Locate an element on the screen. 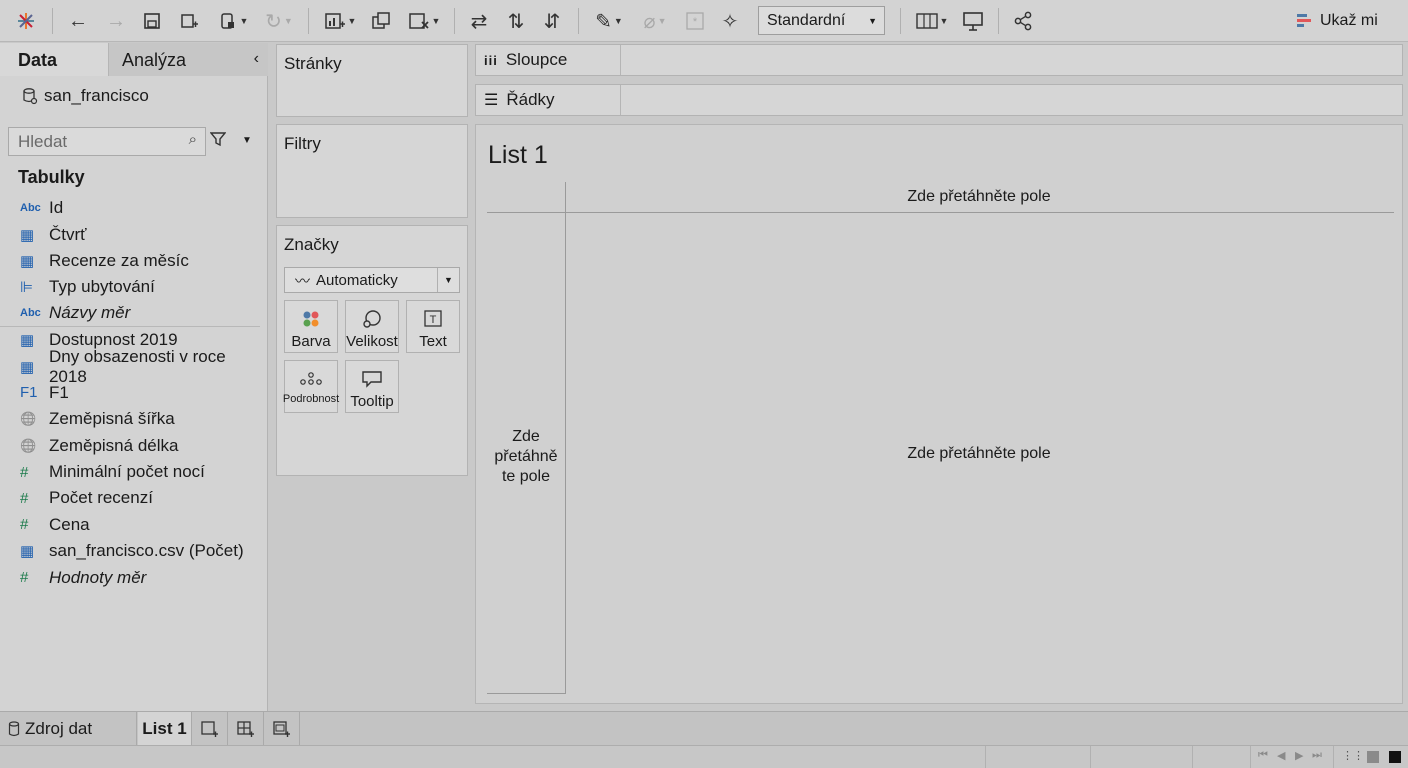 The image size is (1408, 768). tab-analysis: Analýza ‹ is located at coordinates (188, 59).